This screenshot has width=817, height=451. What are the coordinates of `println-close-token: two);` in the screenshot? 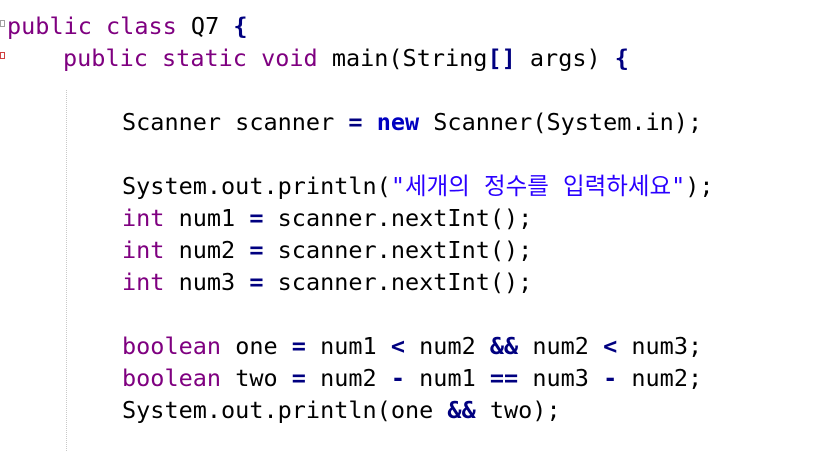 It's located at (518, 410).